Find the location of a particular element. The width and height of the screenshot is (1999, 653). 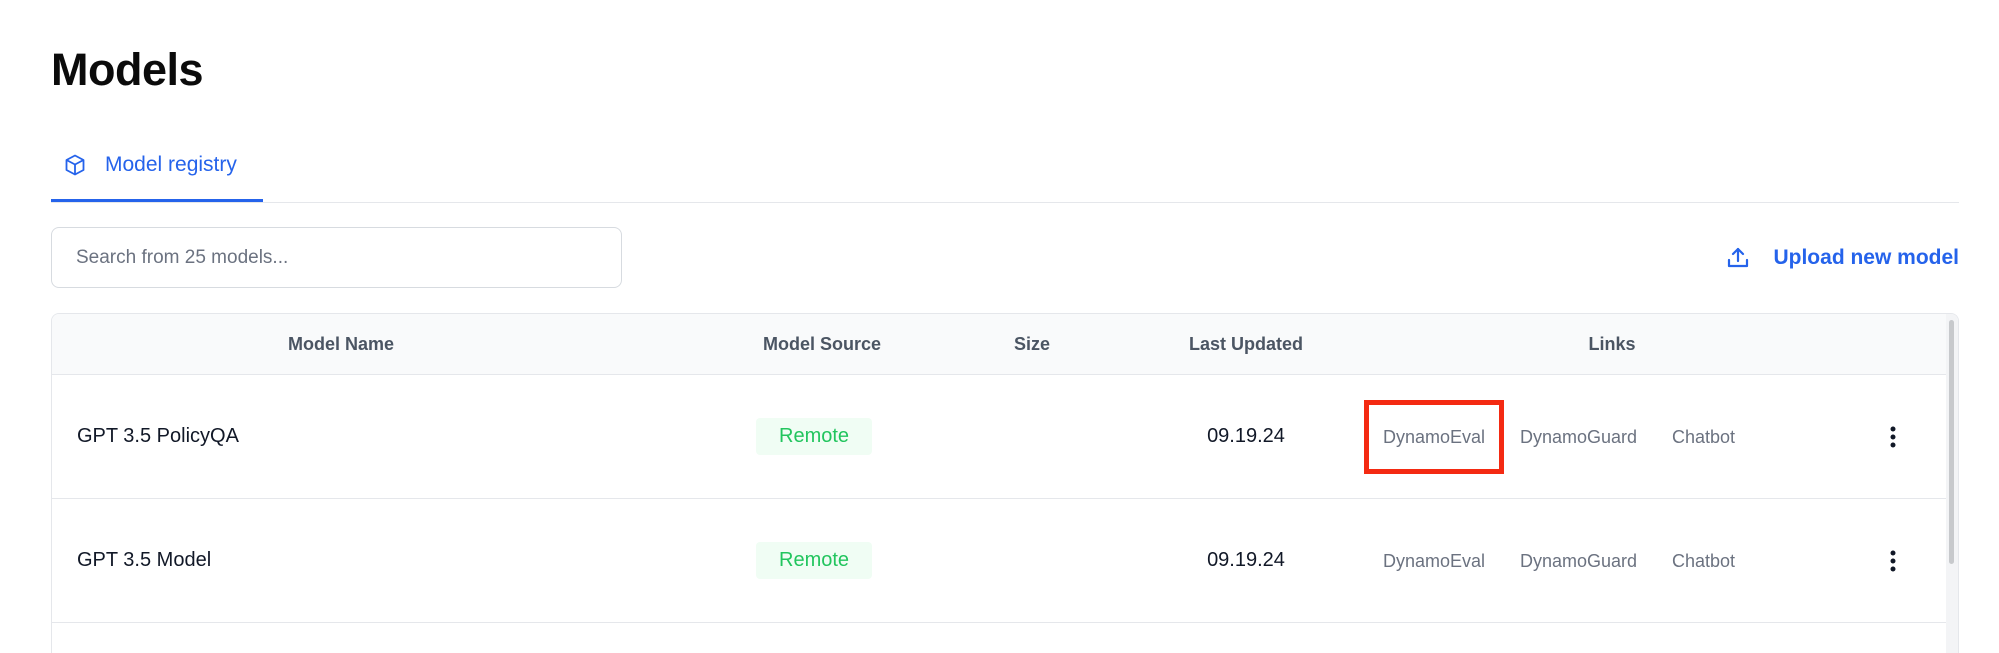

column-header-last-updated: Last Updated is located at coordinates (1246, 344).